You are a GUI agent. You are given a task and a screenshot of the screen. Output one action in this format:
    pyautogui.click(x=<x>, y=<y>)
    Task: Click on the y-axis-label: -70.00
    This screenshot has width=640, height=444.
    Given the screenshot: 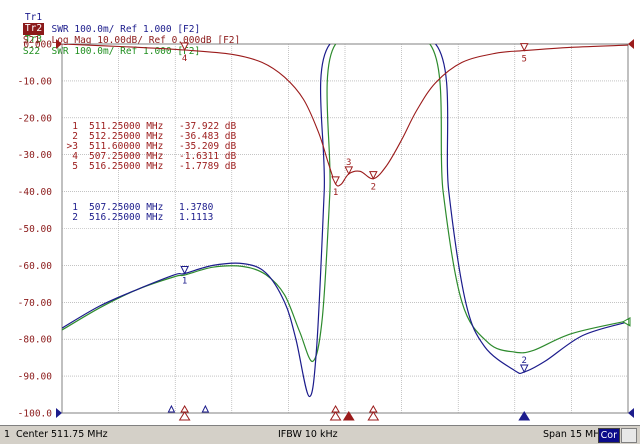 What is the action you would take?
    pyautogui.click(x=35, y=303)
    